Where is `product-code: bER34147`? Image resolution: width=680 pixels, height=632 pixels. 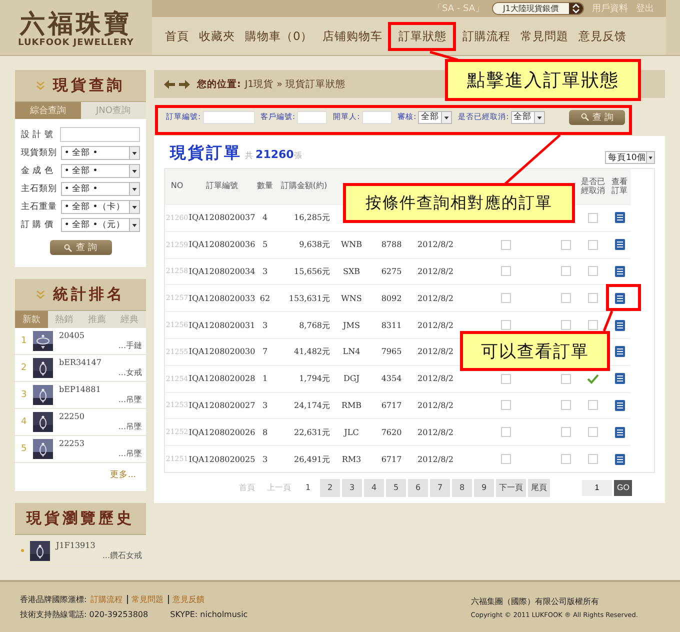 product-code: bER34147 is located at coordinates (100, 362).